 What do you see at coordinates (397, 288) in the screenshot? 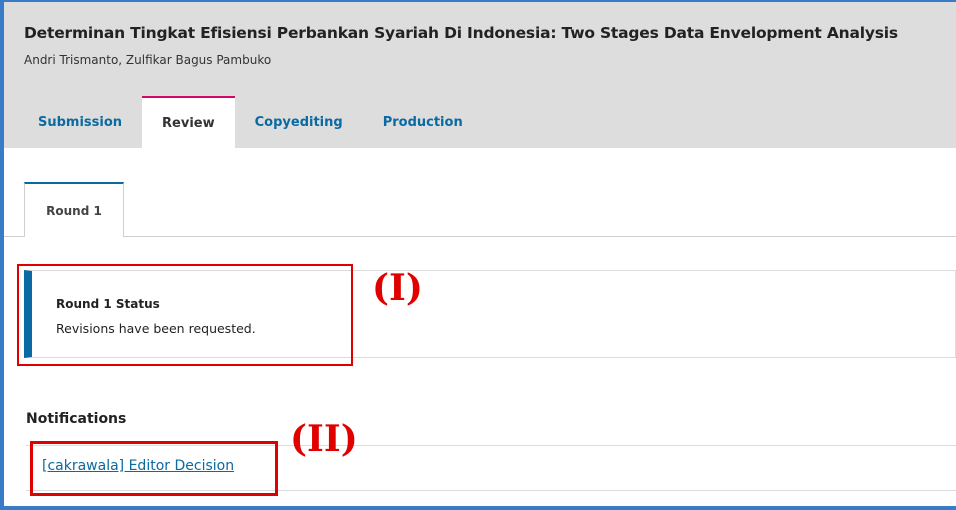
I see `annotation-label-1: (I)` at bounding box center [397, 288].